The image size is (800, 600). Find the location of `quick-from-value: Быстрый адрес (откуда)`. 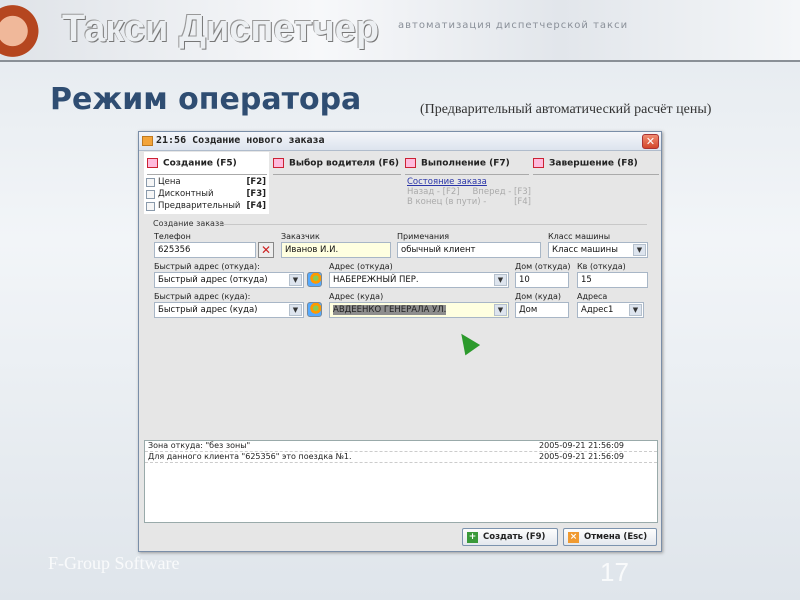

quick-from-value: Быстрый адрес (откуда) is located at coordinates (213, 280).